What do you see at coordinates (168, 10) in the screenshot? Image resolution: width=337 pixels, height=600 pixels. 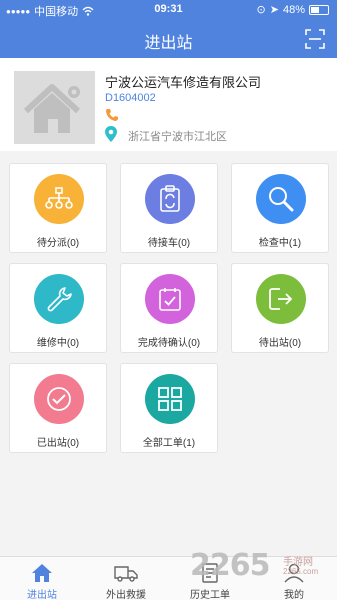 I see `status-bar: ●●●●● 中国移动 09:31 ⊙ ➤ 48%` at bounding box center [168, 10].